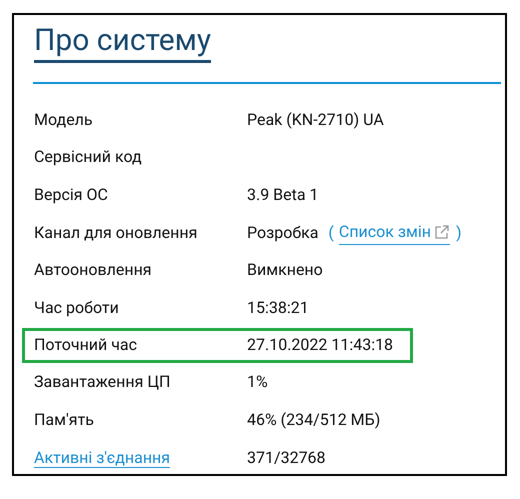 This screenshot has width=520, height=499. Describe the element at coordinates (64, 119) in the screenshot. I see `row-label: Модель` at that location.